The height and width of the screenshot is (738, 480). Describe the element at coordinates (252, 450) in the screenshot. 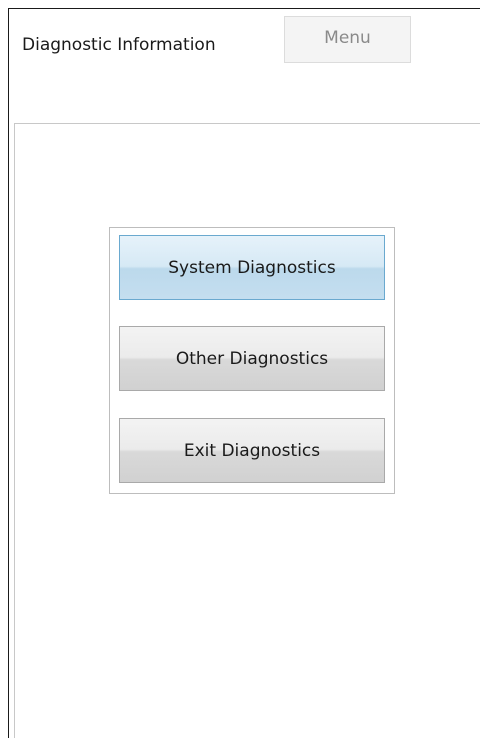

I see `exit-diagnostics-button: Exit Diagnostics` at that location.